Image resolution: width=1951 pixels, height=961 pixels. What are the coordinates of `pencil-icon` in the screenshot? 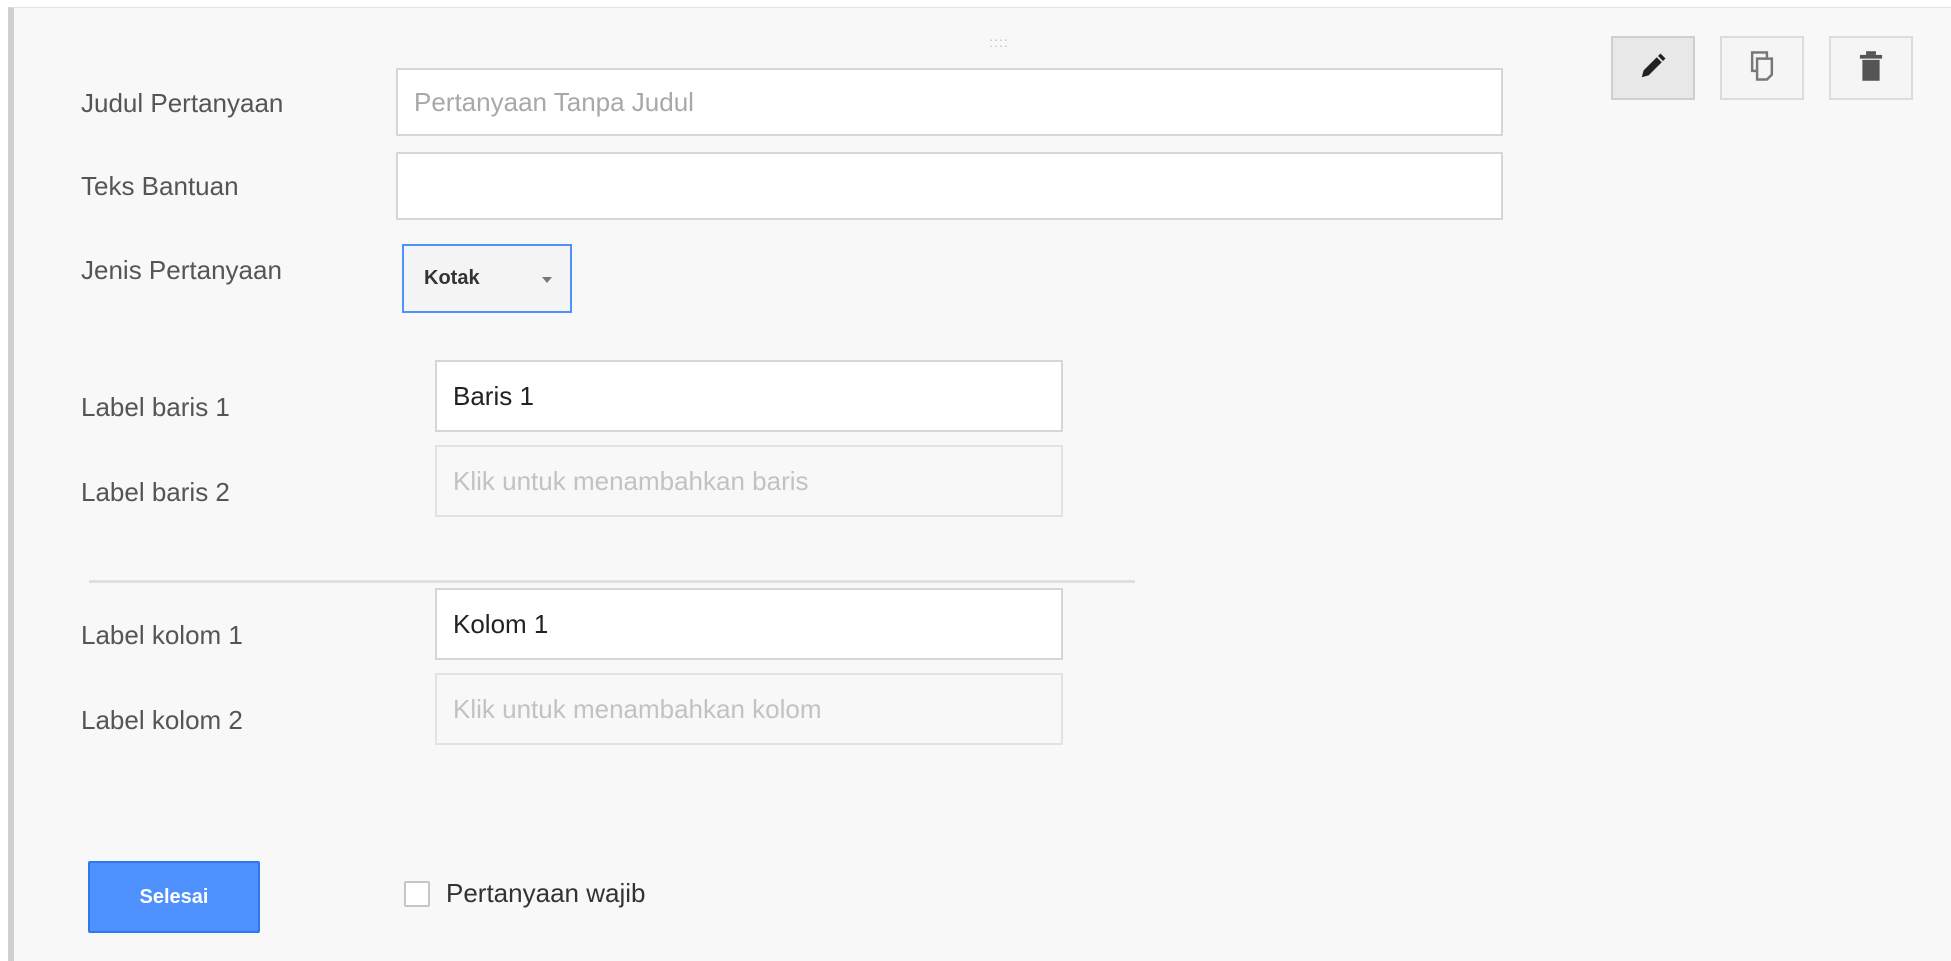 It's located at (1653, 68).